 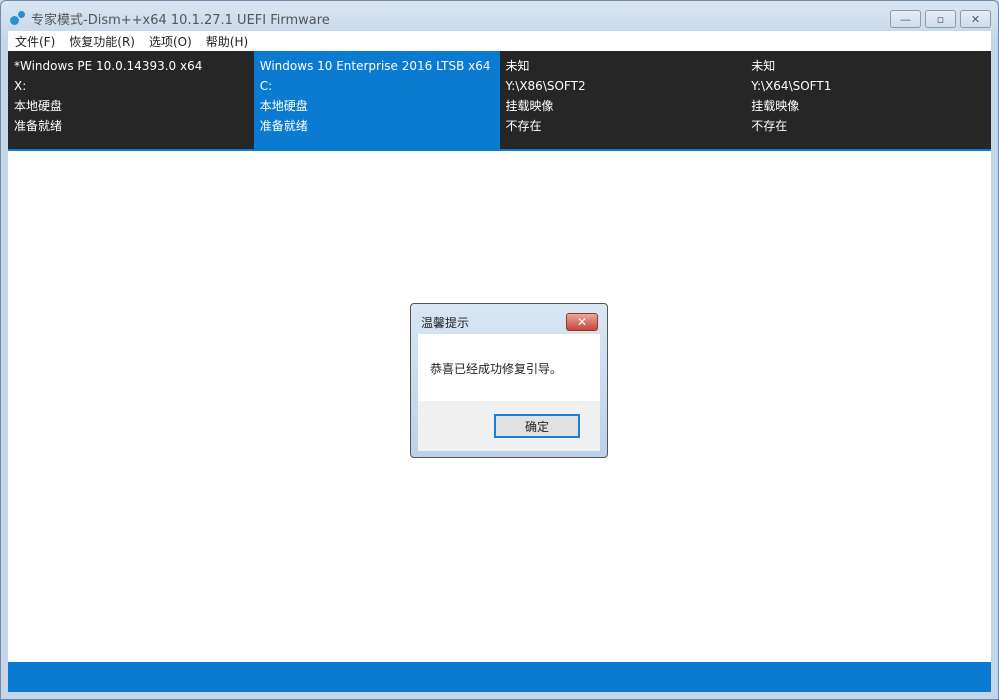 I want to click on dialog-footer: 确定, so click(x=509, y=426).